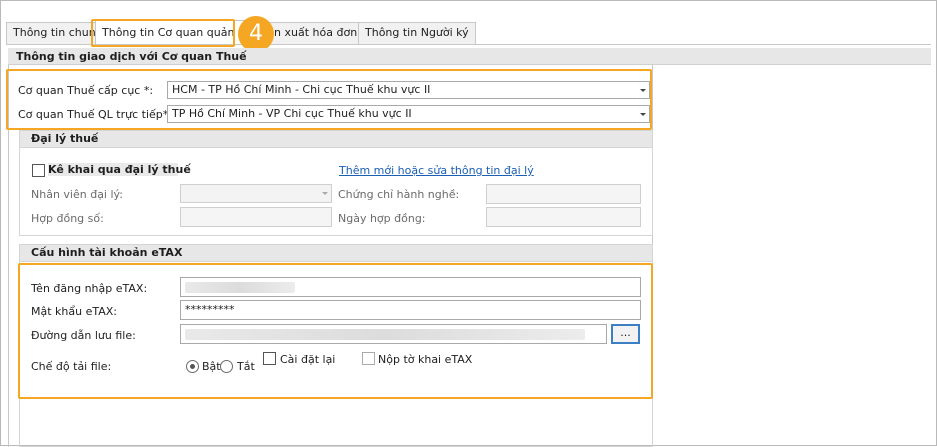  What do you see at coordinates (89, 288) in the screenshot?
I see `etax-username-label: Tên đăng nhập eTAX:` at bounding box center [89, 288].